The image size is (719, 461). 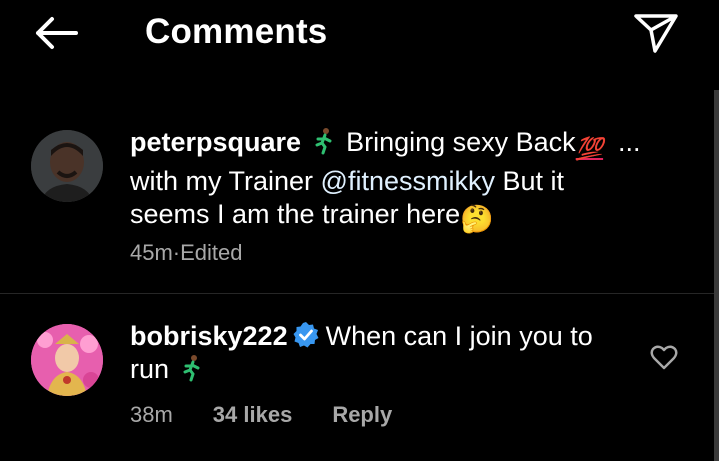 I want to click on comment-text: bobrisky222 When can I join you to run, so click(x=375, y=353).